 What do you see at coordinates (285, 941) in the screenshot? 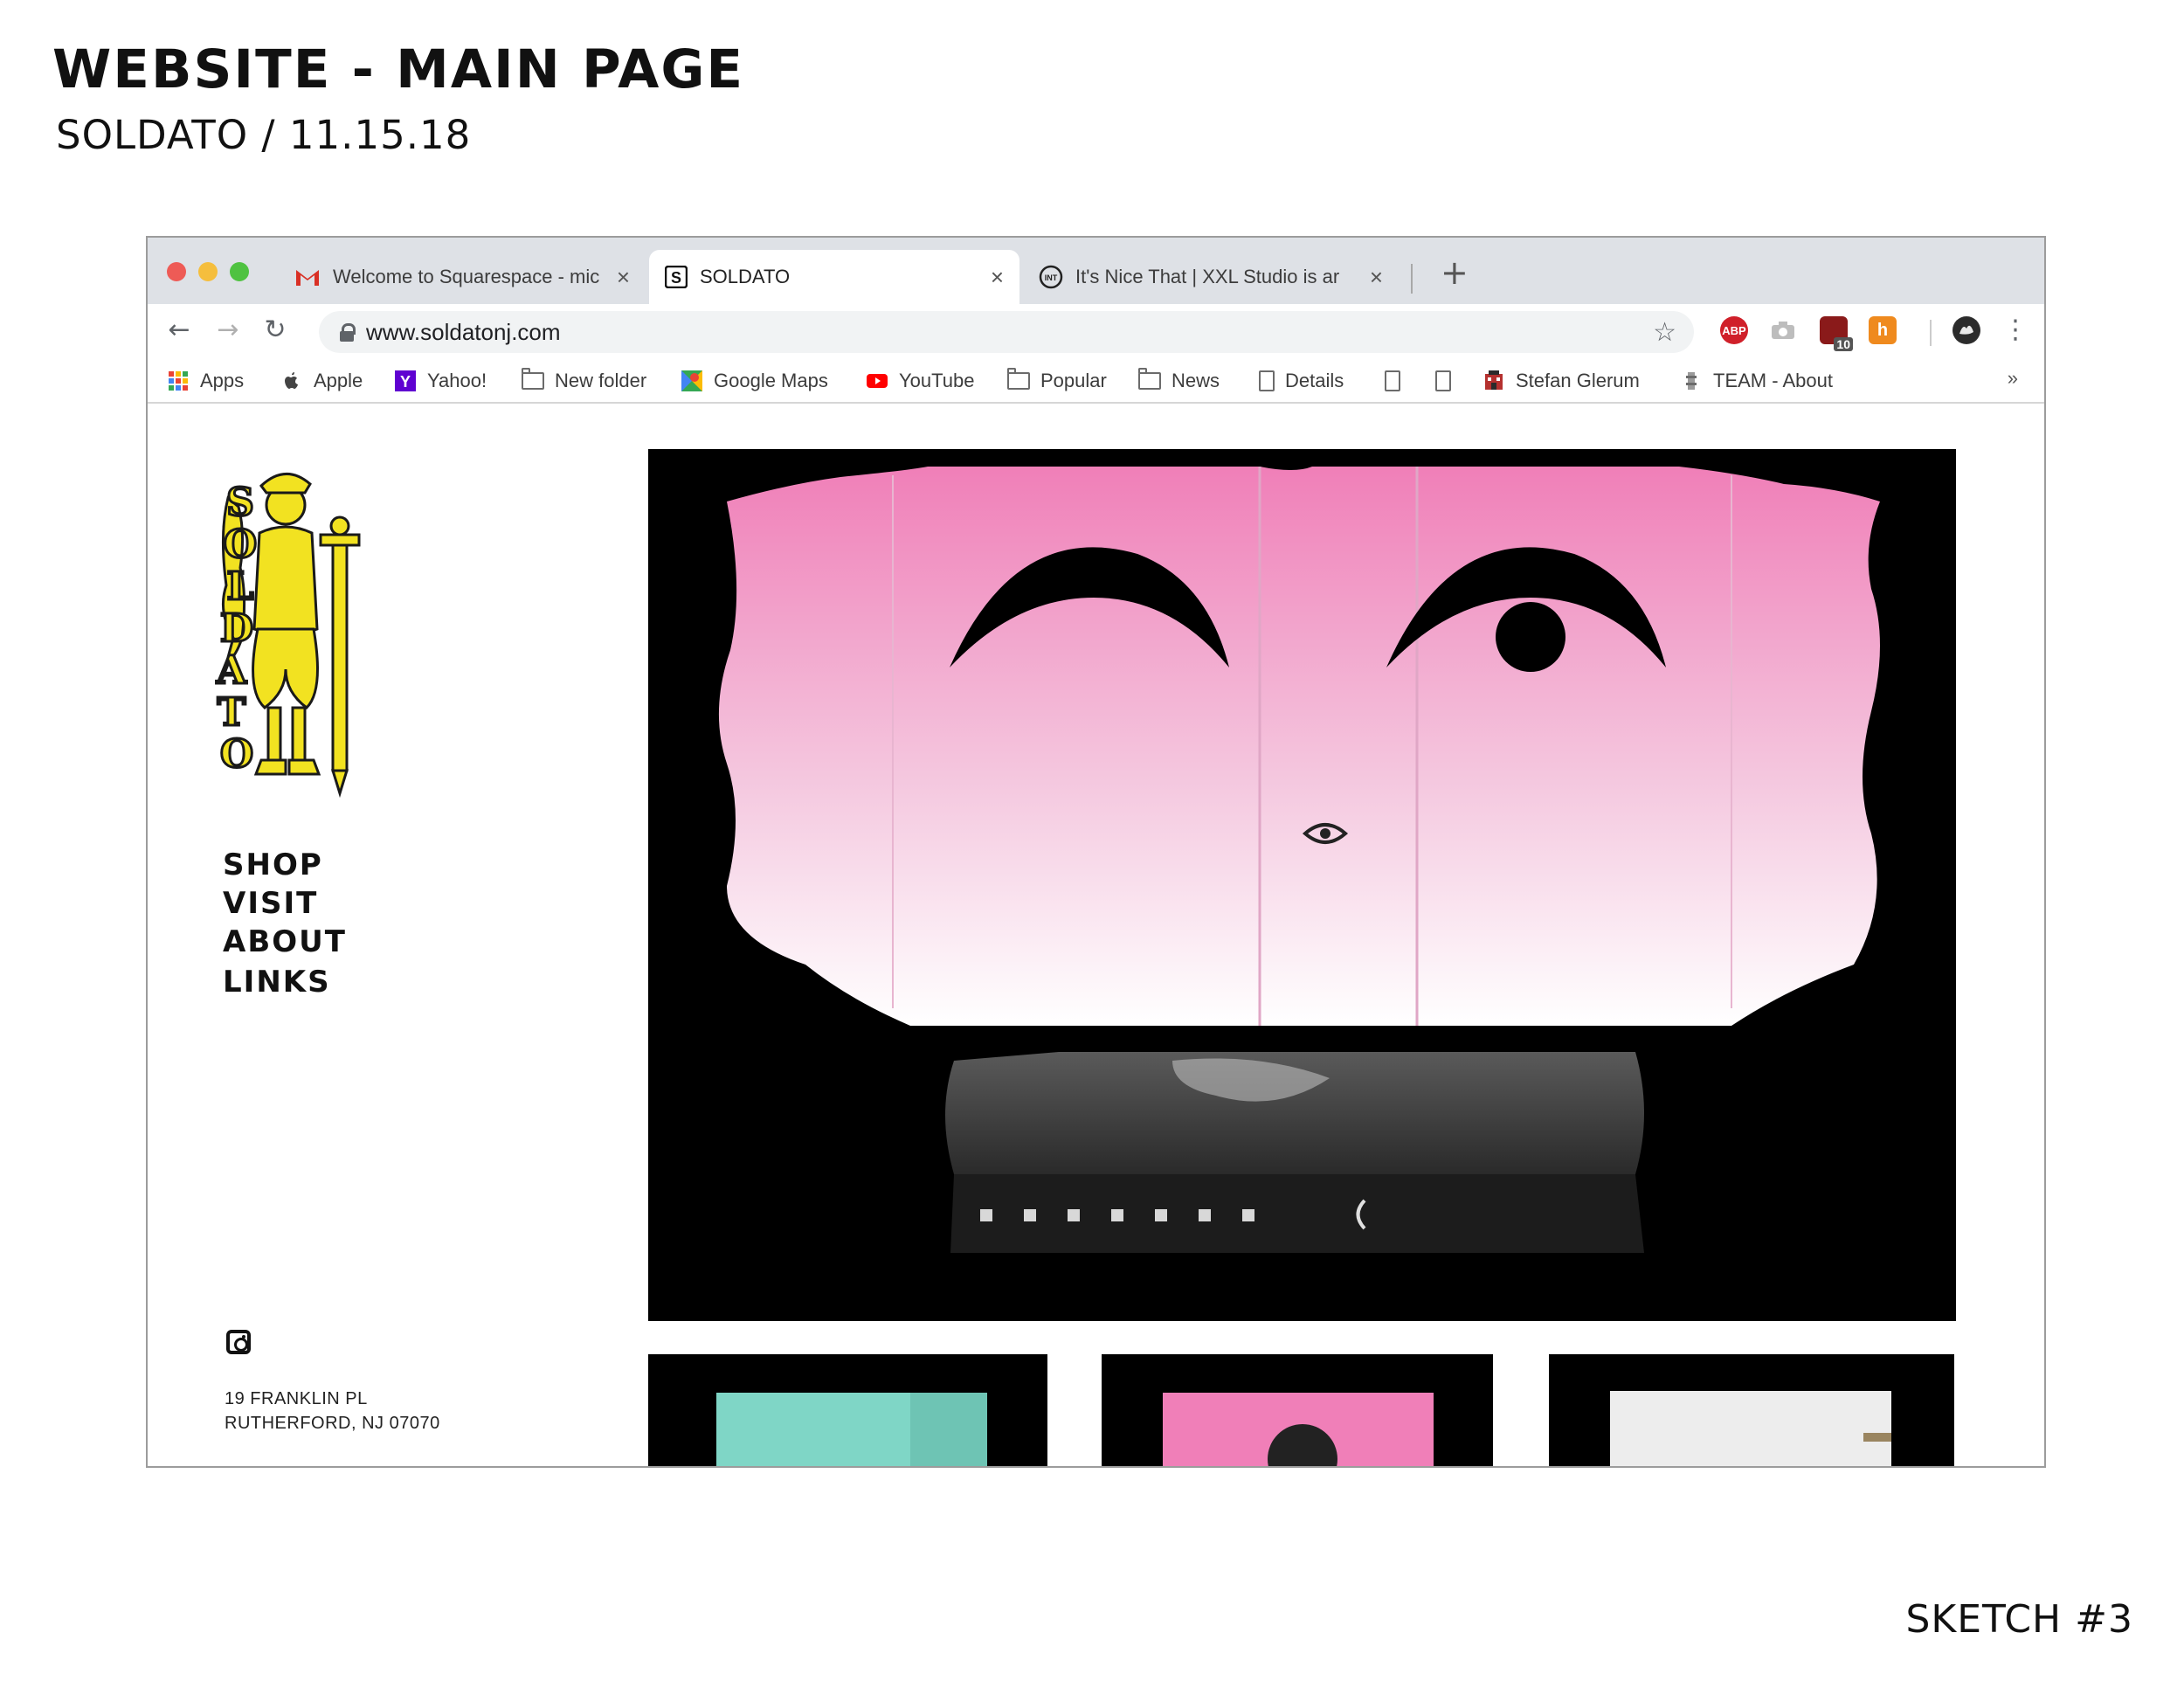
I see `nav-about: ABOUT` at bounding box center [285, 941].